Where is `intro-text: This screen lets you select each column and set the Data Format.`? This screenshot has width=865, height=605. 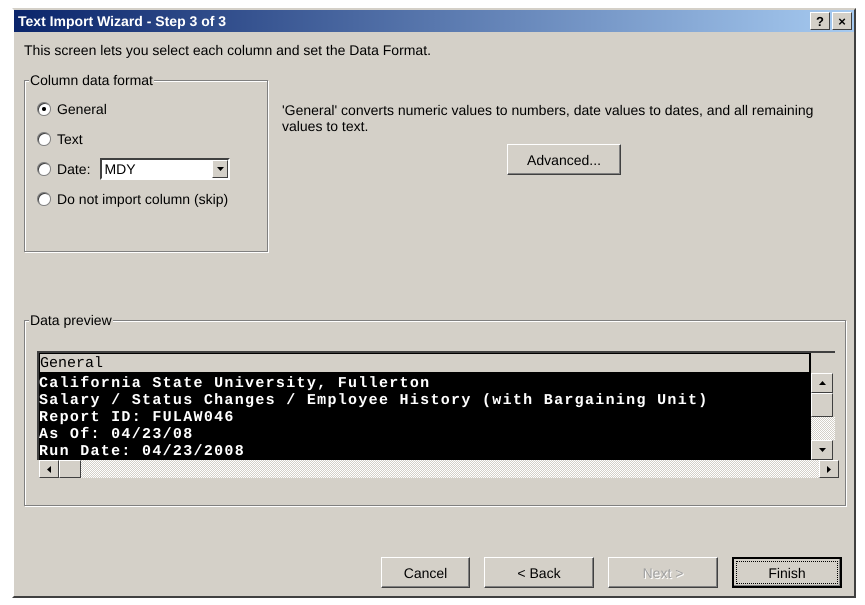 intro-text: This screen lets you select each column and set the Data Format. is located at coordinates (228, 50).